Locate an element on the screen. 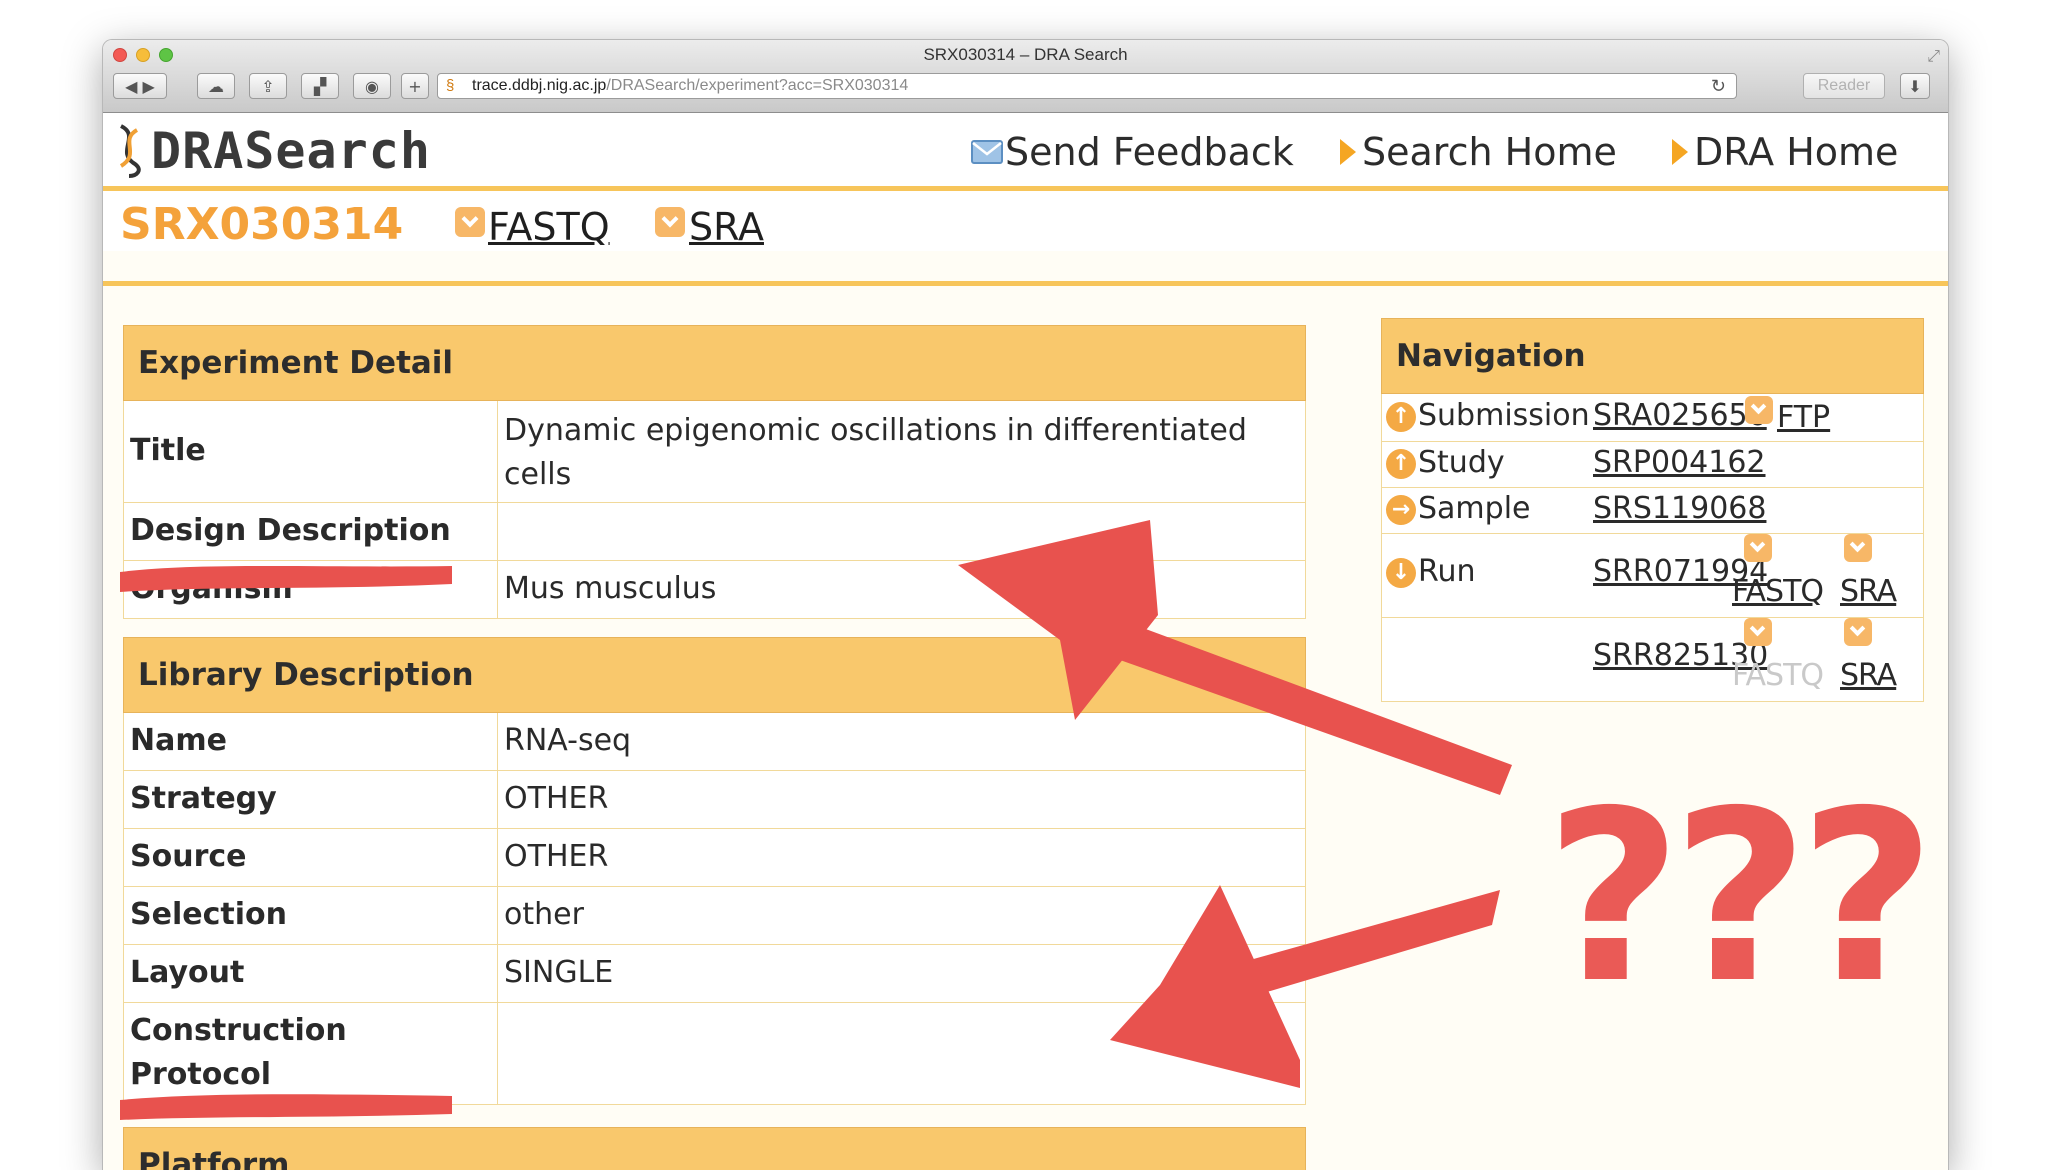  url-path: /DRASearch/experiment?acc=SRX030314 is located at coordinates (757, 85).